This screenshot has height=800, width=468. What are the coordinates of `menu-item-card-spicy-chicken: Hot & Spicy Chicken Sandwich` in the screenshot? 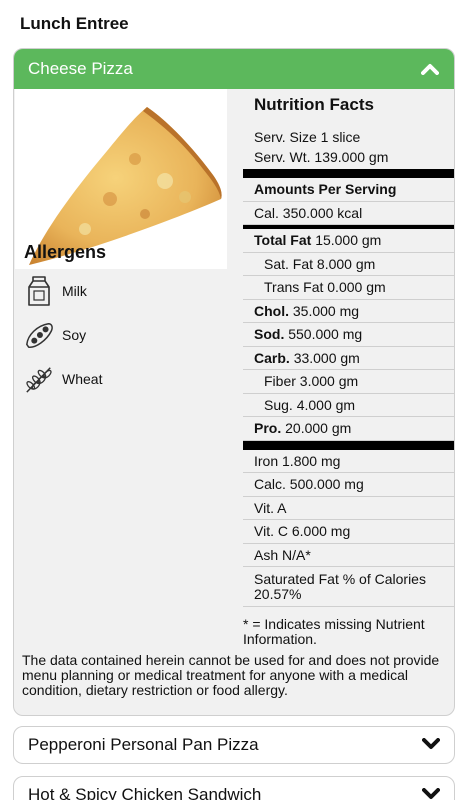 It's located at (234, 788).